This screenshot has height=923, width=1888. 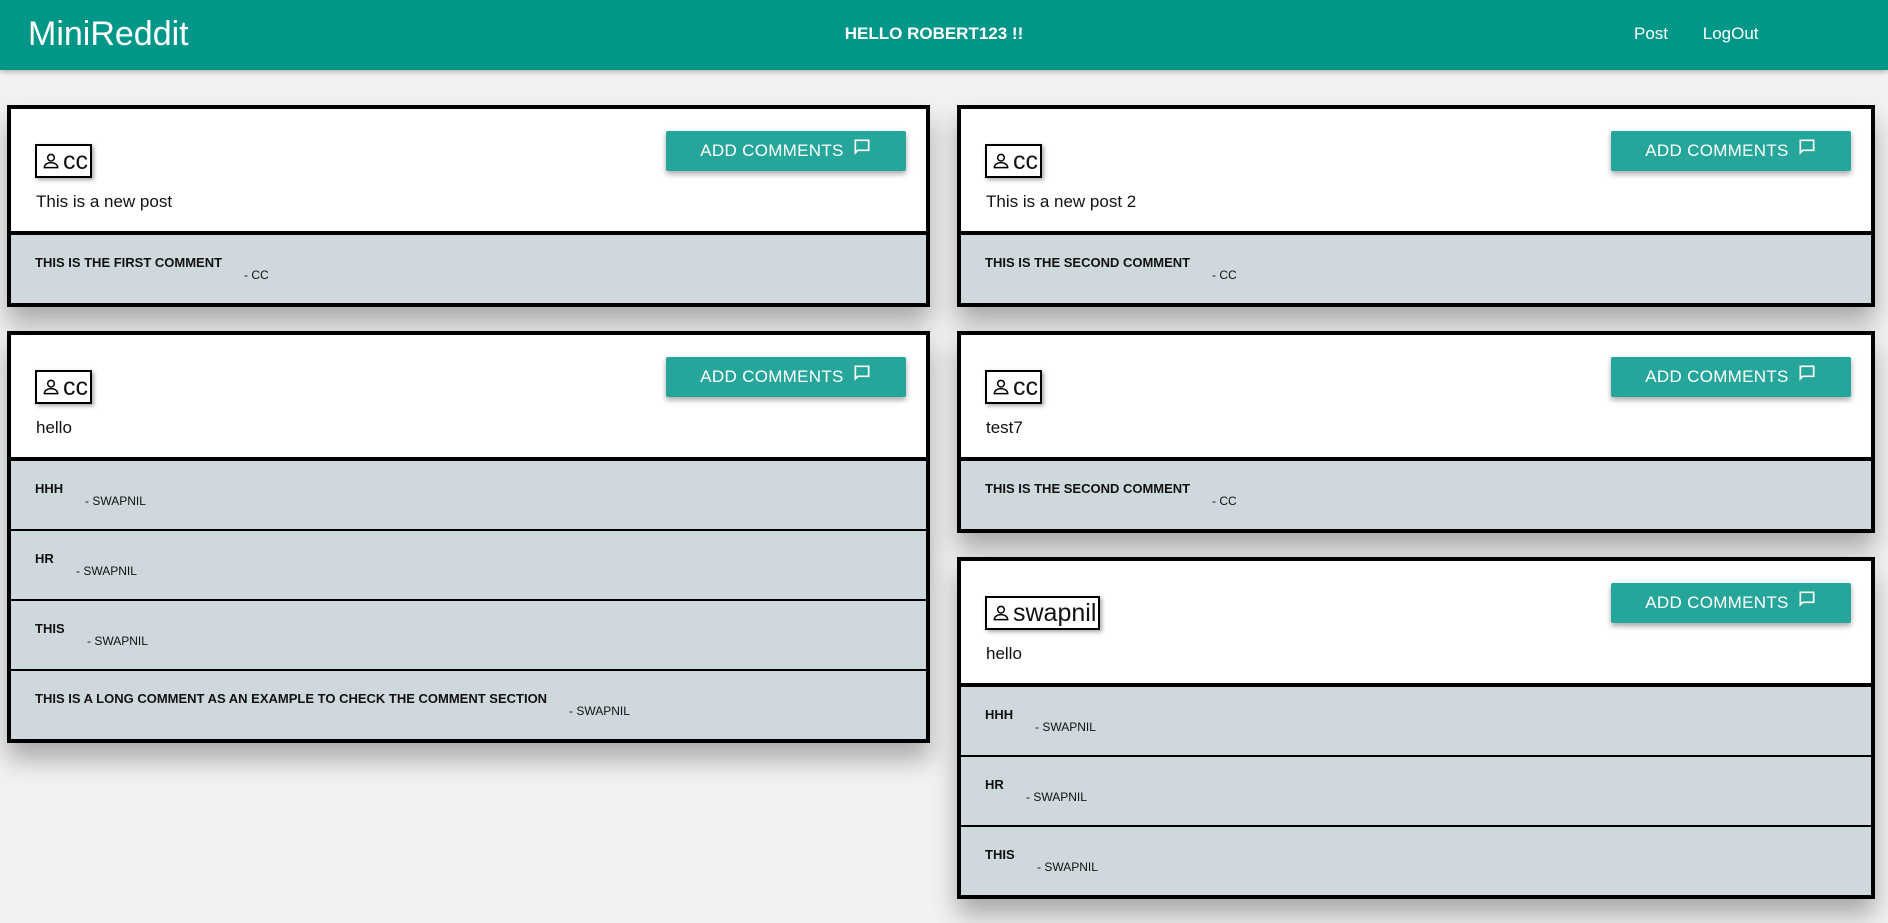 What do you see at coordinates (468, 268) in the screenshot?
I see `comment-row: This is the first comment - cc` at bounding box center [468, 268].